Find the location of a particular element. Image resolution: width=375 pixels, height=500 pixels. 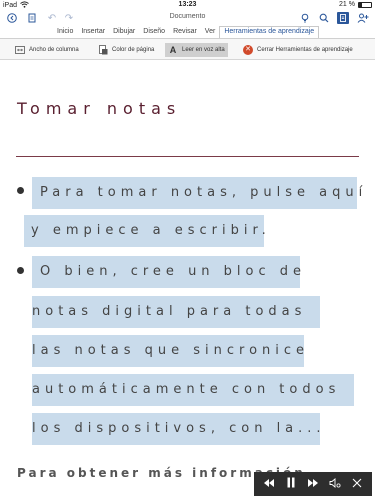

list-item-line: y empiece a escribir. is located at coordinates (145, 231).